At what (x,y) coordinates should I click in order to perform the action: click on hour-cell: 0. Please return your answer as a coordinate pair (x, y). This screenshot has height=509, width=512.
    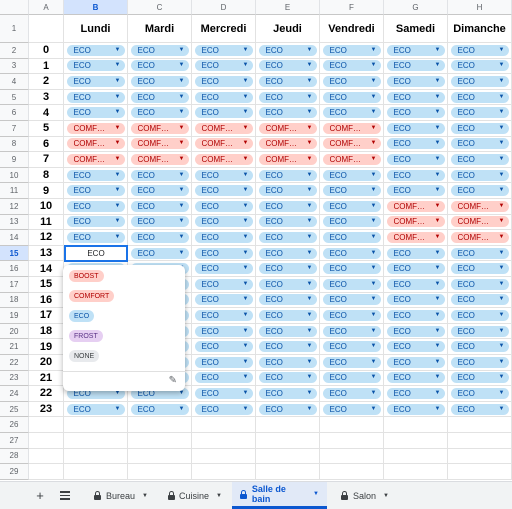
    Looking at the image, I should click on (46, 51).